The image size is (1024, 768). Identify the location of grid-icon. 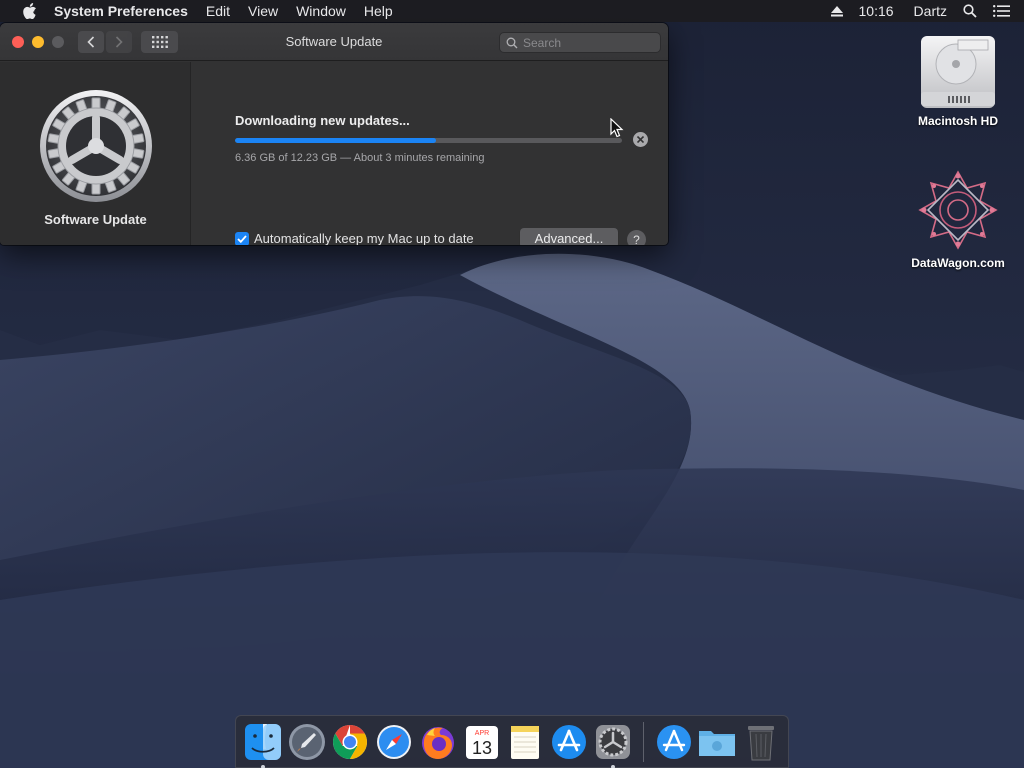
(159, 42).